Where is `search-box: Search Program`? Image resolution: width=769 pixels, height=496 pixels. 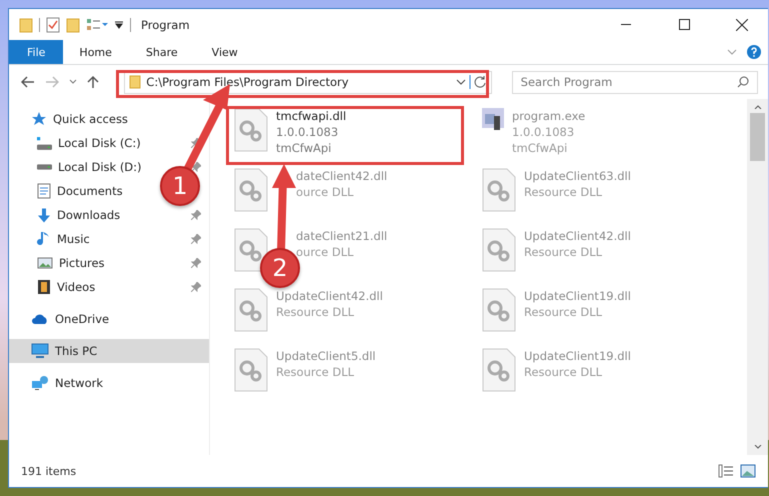 search-box: Search Program is located at coordinates (635, 82).